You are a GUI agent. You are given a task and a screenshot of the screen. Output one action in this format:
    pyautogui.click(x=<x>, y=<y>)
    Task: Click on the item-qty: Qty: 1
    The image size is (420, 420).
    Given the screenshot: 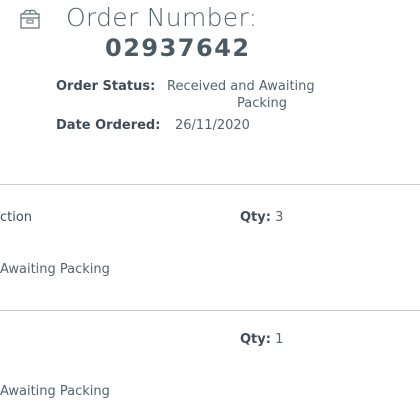 What is the action you would take?
    pyautogui.click(x=261, y=339)
    